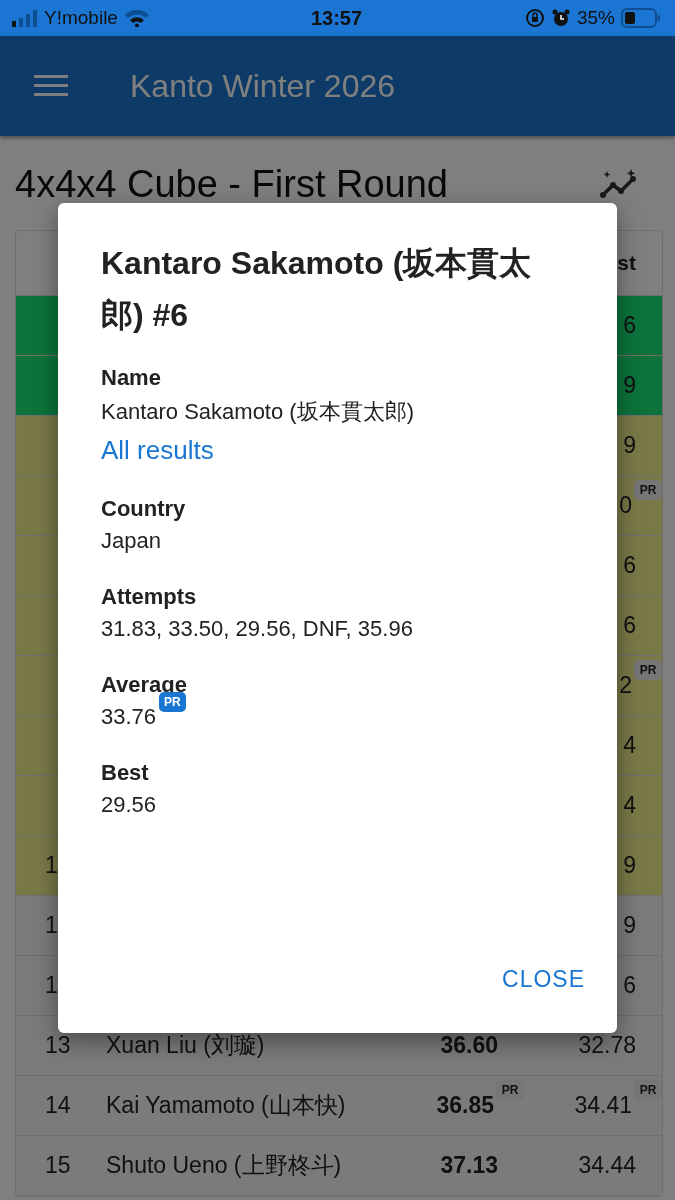 This screenshot has height=1200, width=675. I want to click on field-label: Best, so click(125, 773).